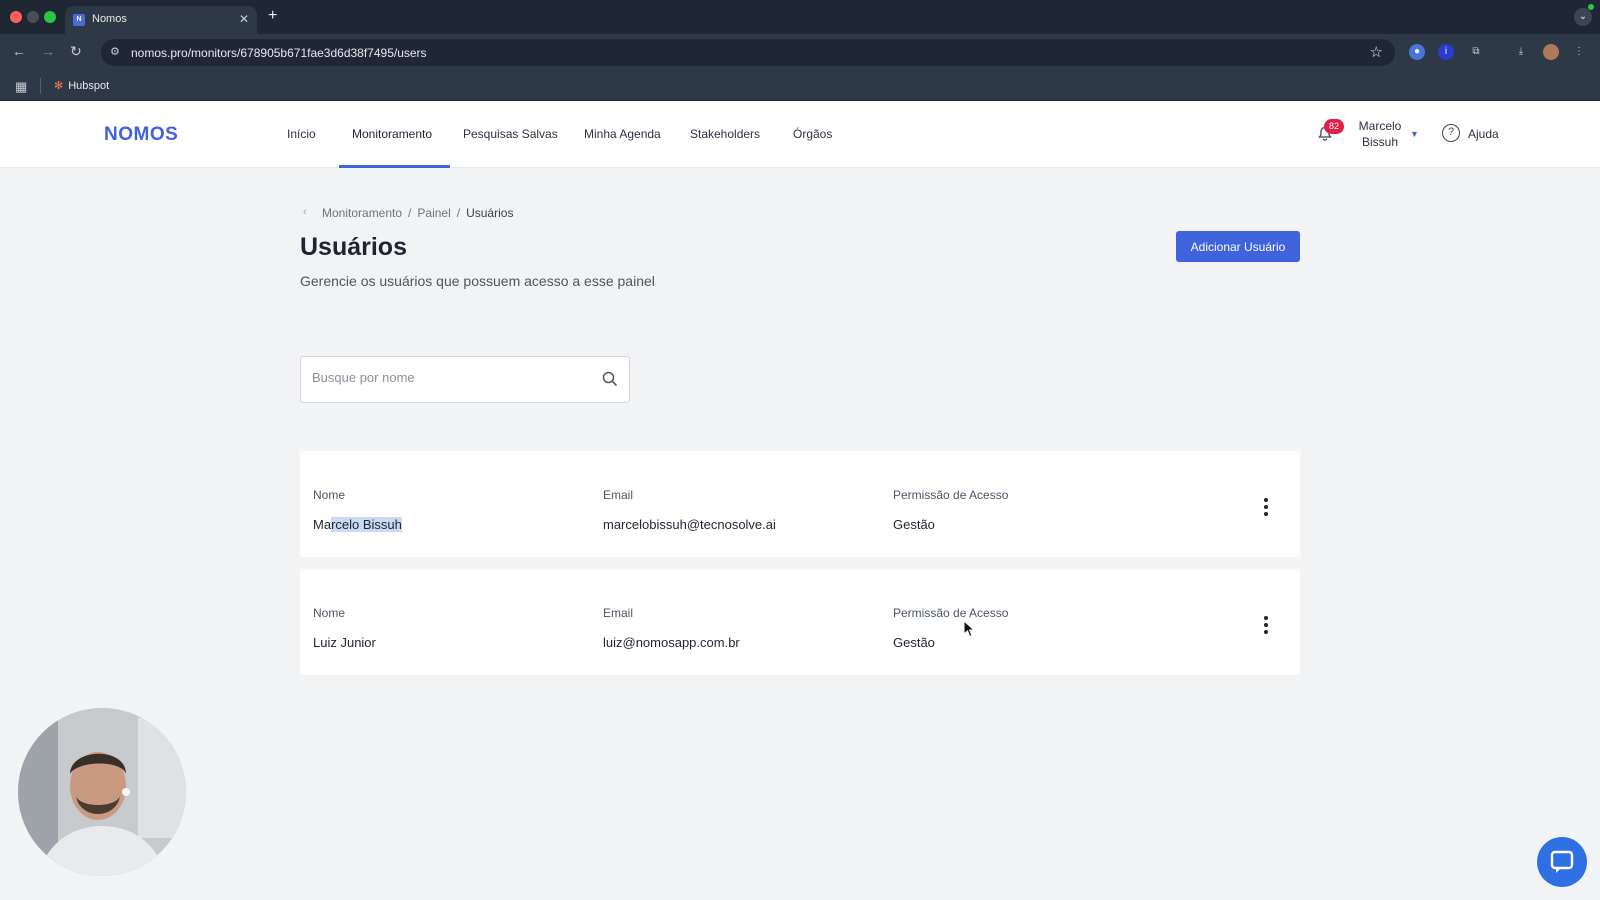 This screenshot has height=900, width=1600. Describe the element at coordinates (76, 51) in the screenshot. I see `reload-icon: ↻` at that location.